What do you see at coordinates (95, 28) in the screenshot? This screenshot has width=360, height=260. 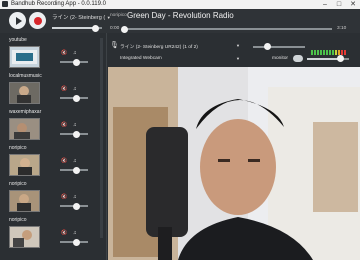 I see `input-volume-knob` at bounding box center [95, 28].